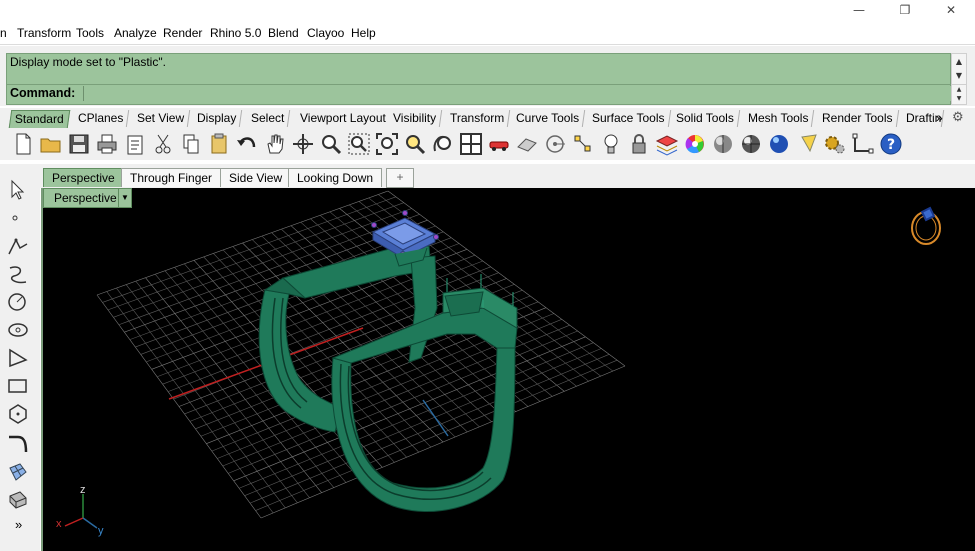  What do you see at coordinates (51, 144) in the screenshot?
I see `open-folder-icon` at bounding box center [51, 144].